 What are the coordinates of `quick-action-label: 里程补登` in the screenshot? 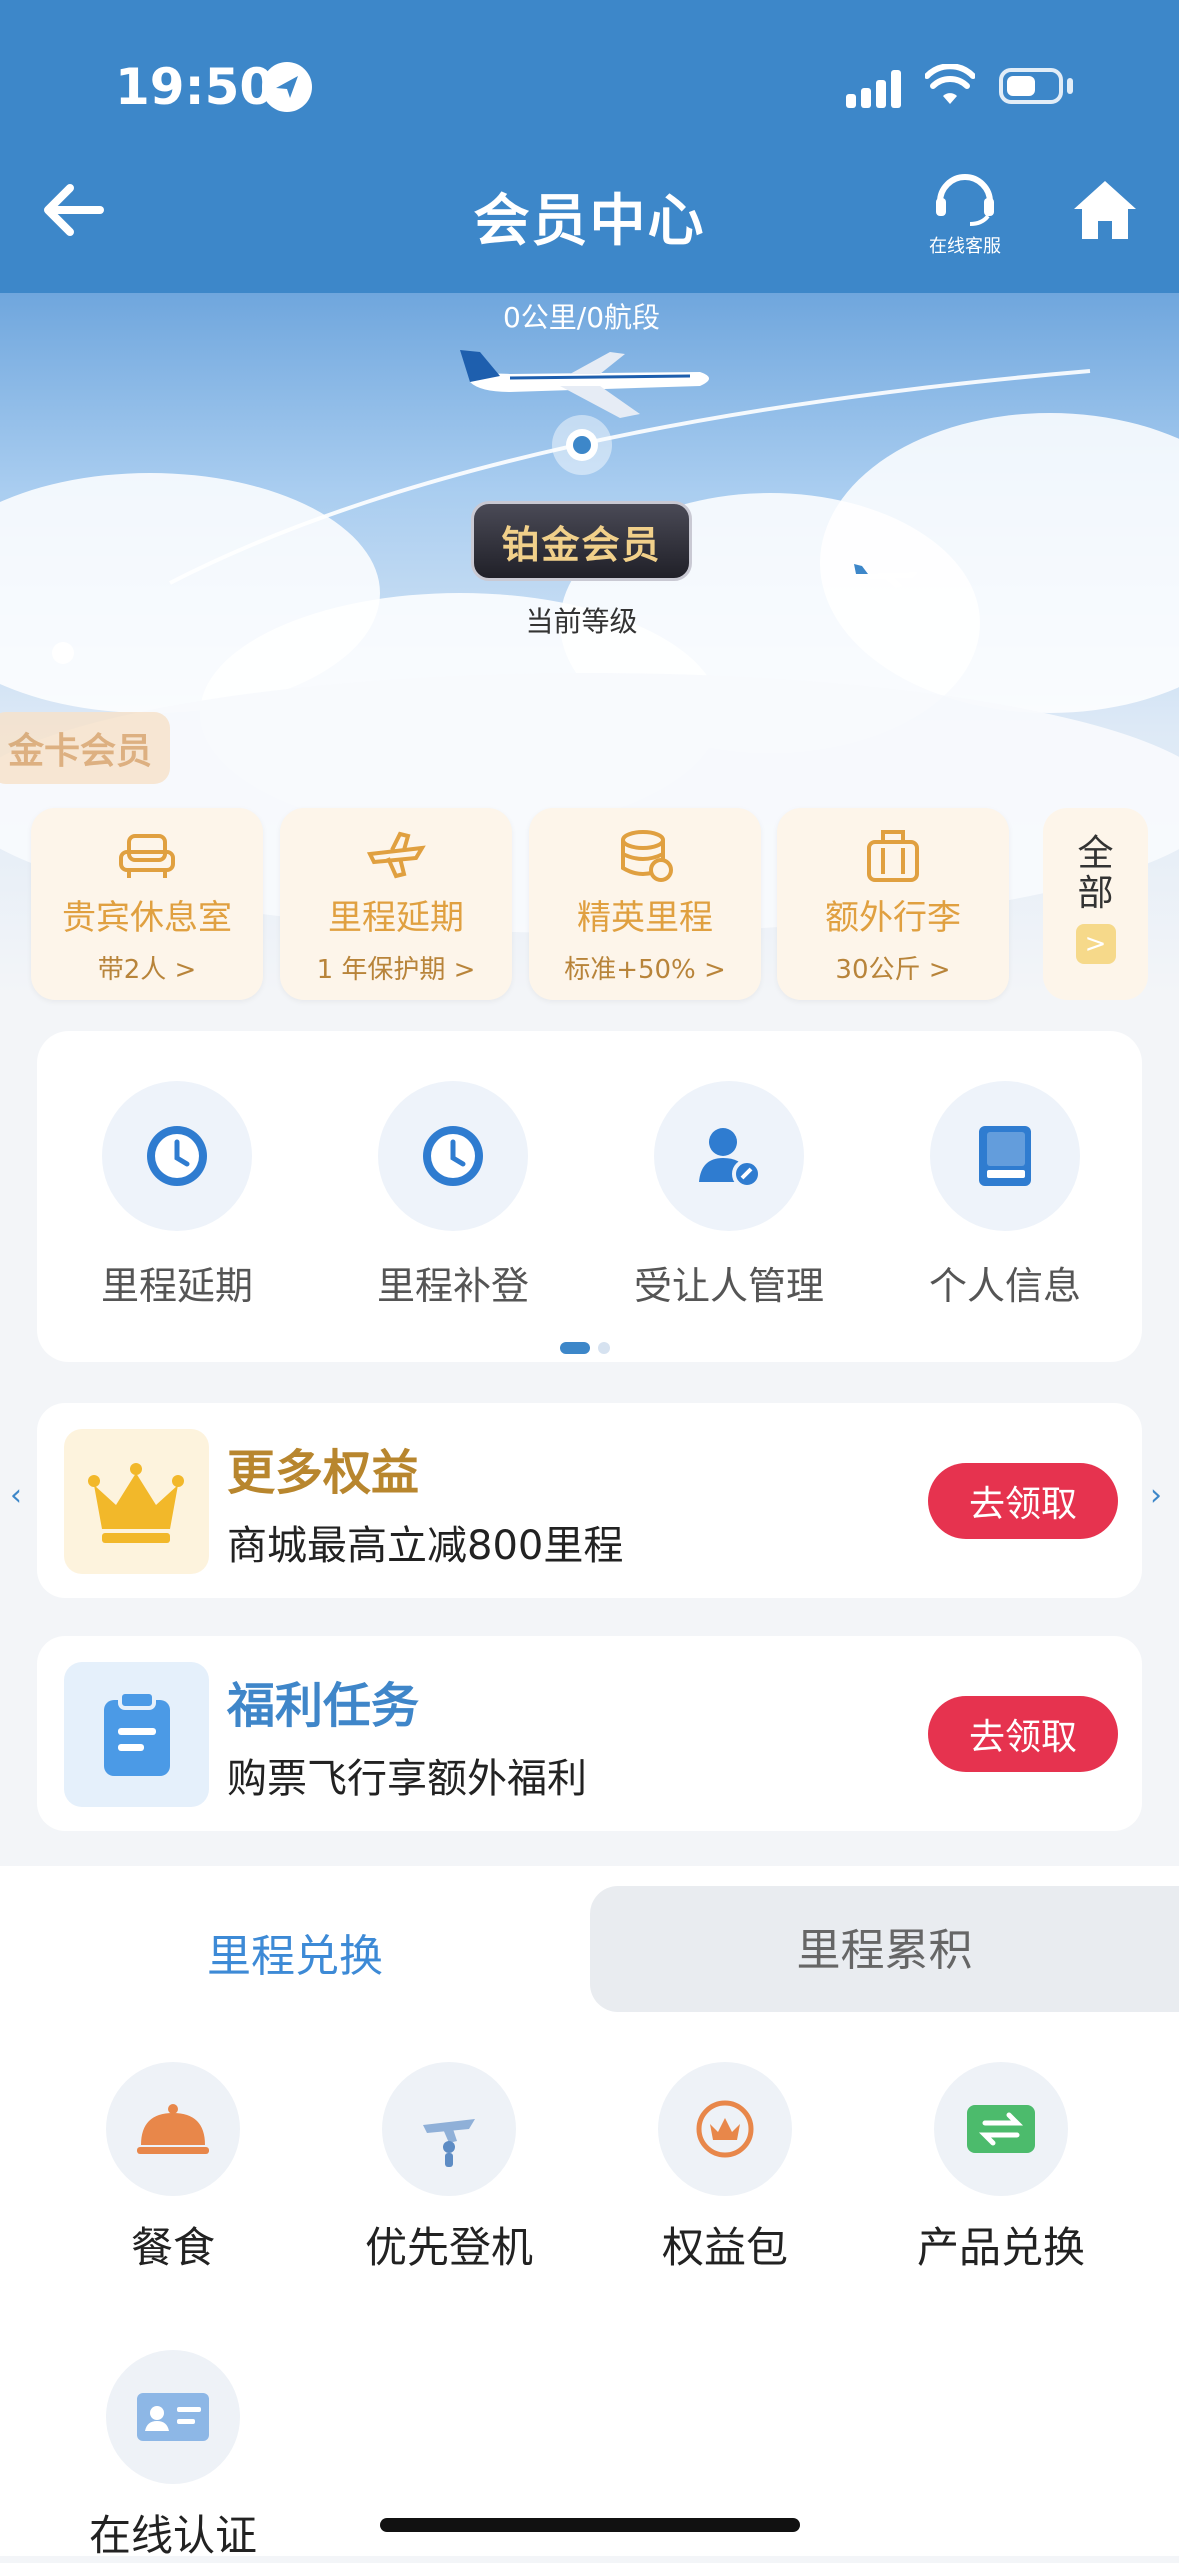 It's located at (452, 1286).